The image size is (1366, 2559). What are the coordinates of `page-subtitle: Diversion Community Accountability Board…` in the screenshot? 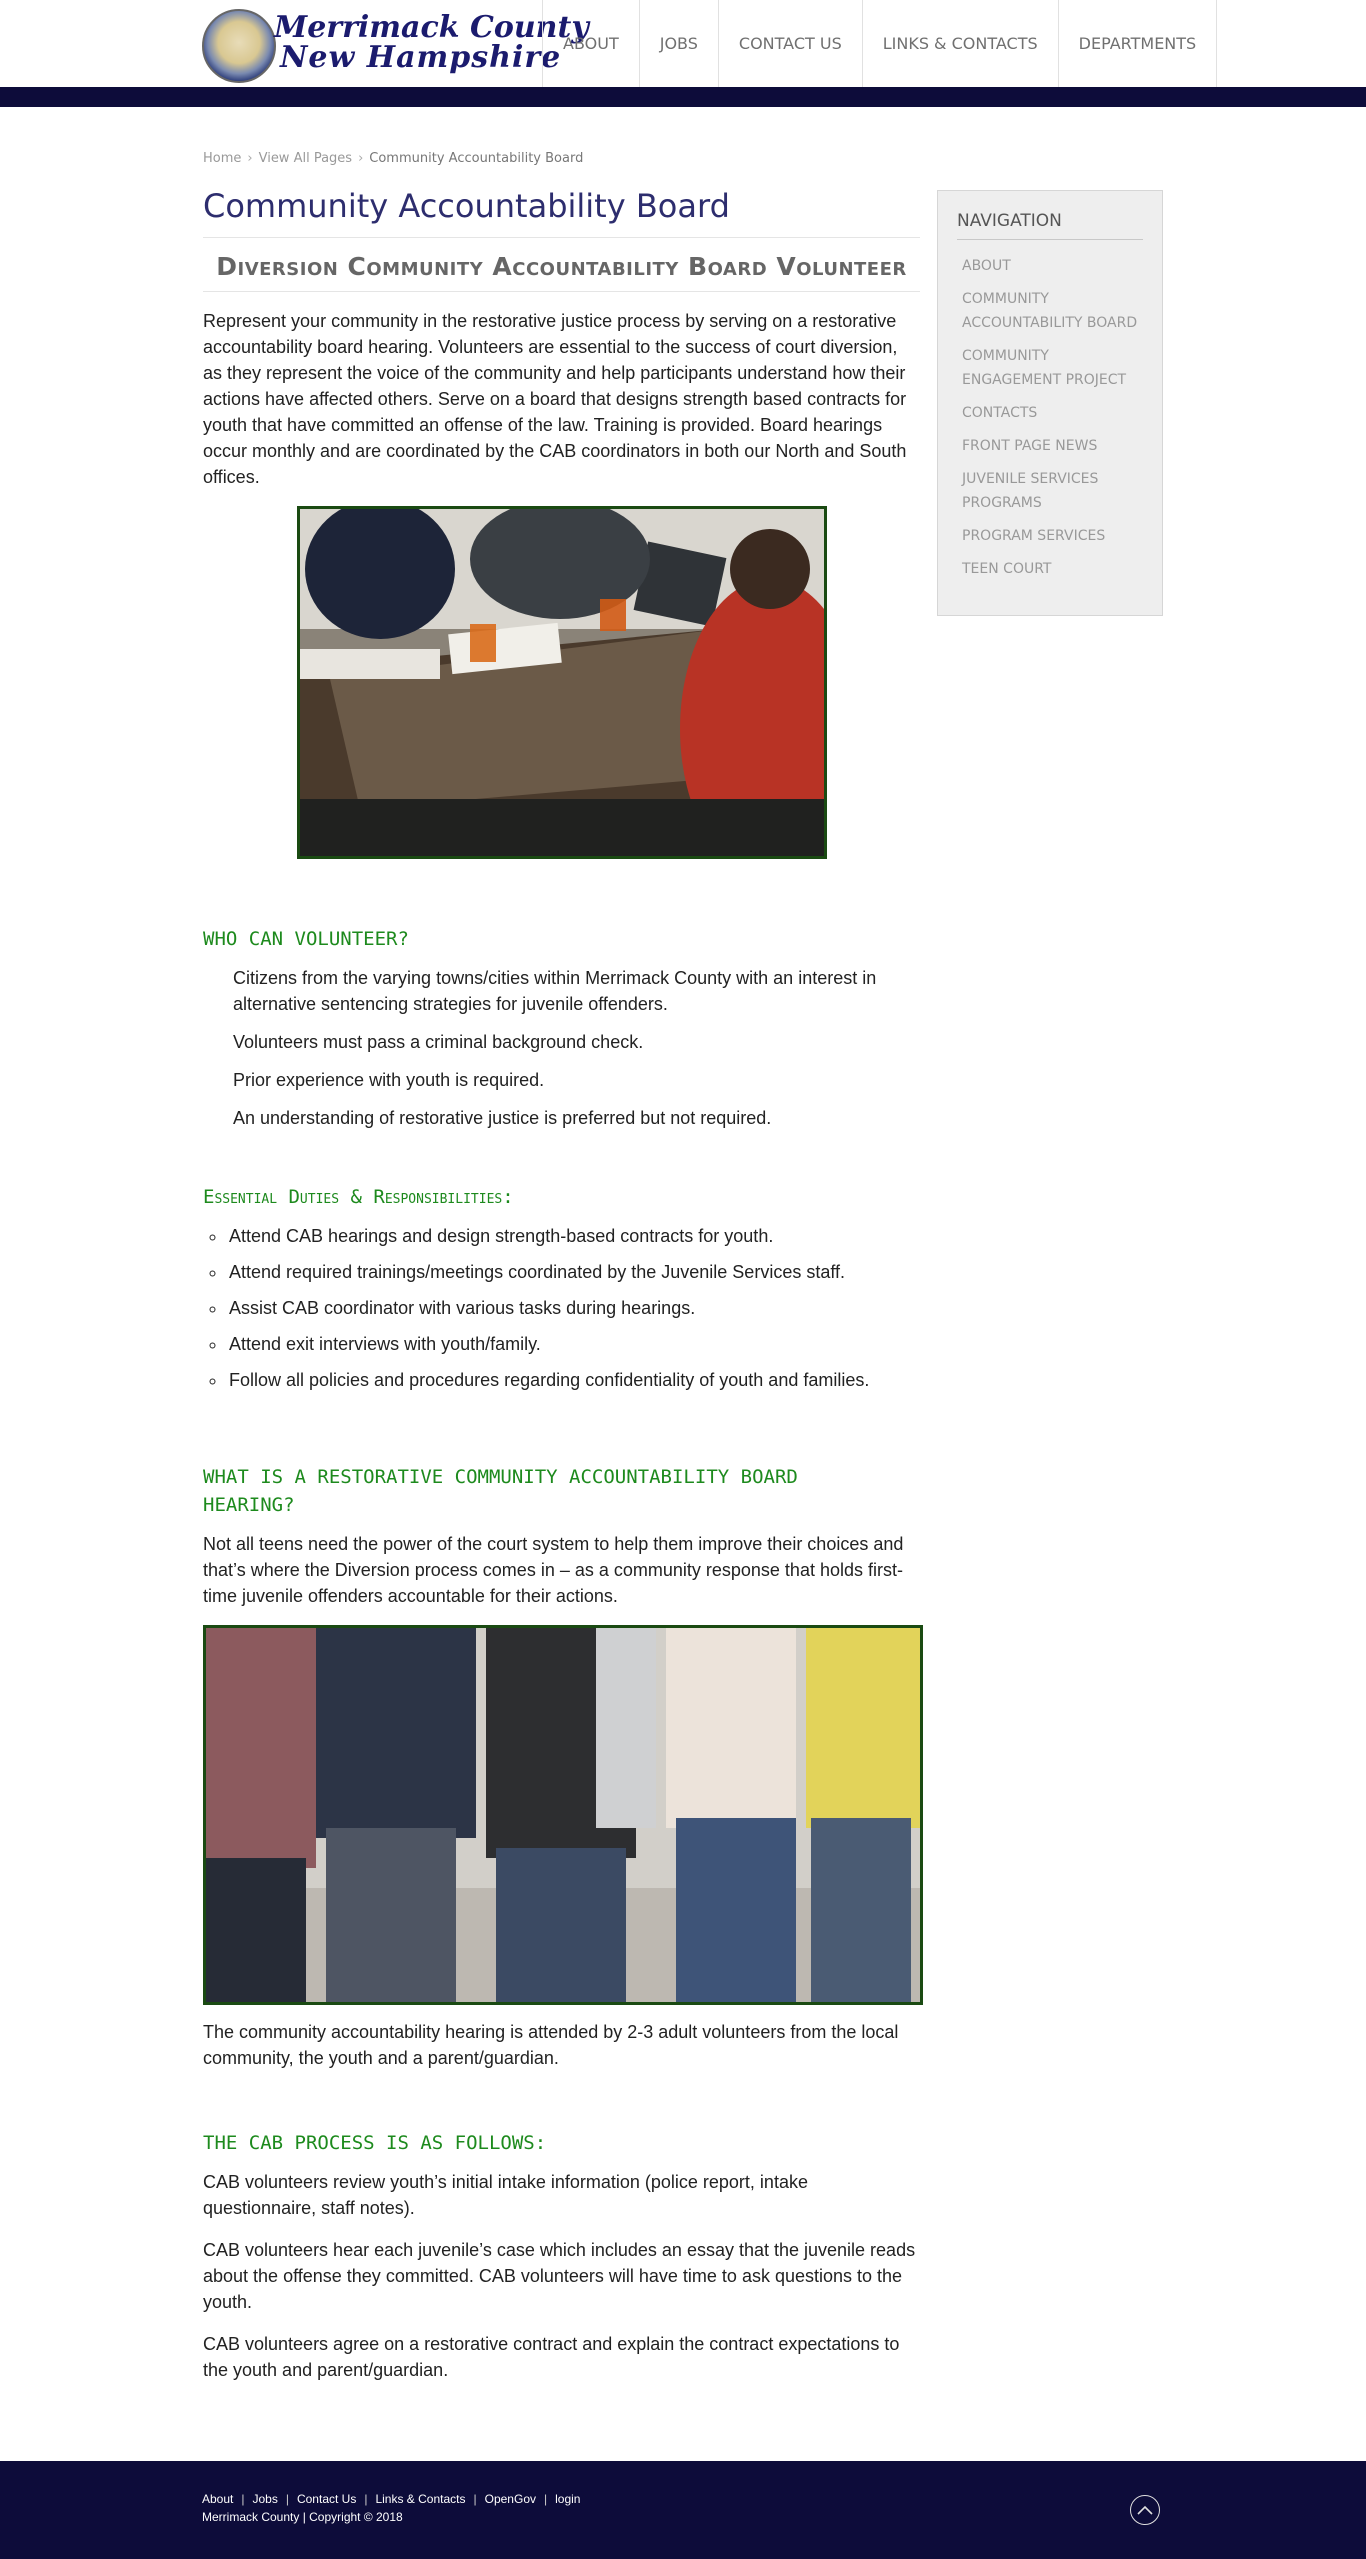 It's located at (561, 272).